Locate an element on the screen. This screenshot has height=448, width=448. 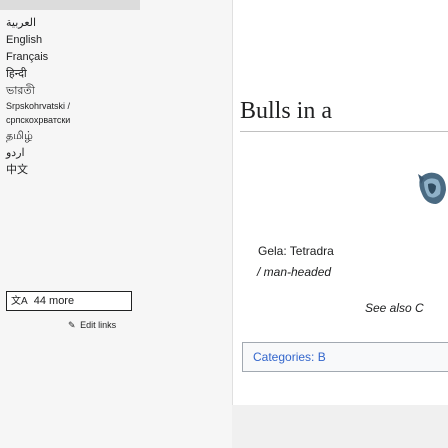
title-divider is located at coordinates (344, 131).